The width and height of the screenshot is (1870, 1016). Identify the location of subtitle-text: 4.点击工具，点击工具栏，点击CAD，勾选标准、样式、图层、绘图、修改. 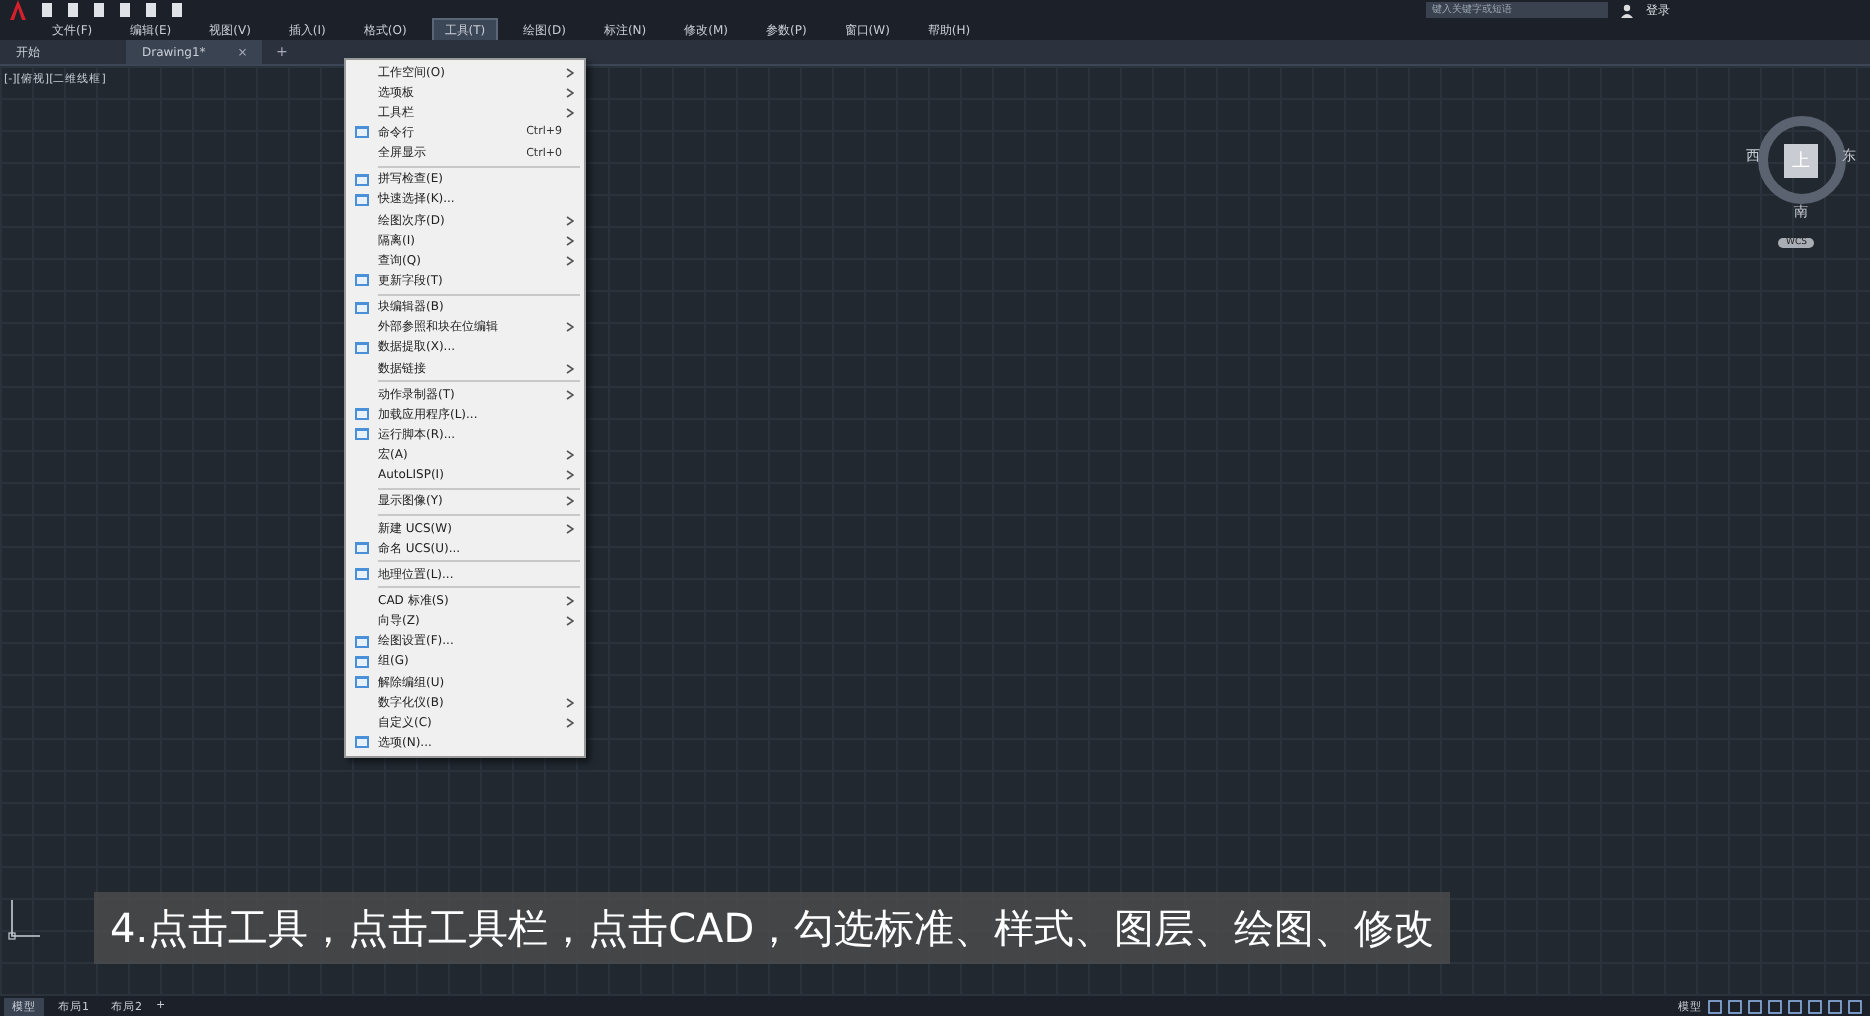
(772, 928).